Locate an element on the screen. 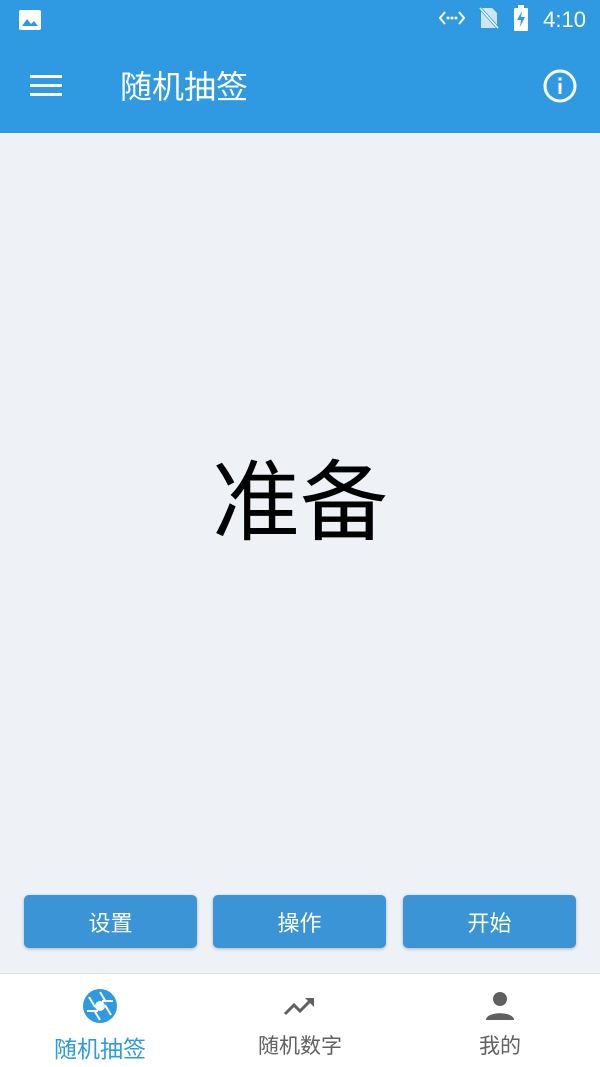  info-button is located at coordinates (560, 86).